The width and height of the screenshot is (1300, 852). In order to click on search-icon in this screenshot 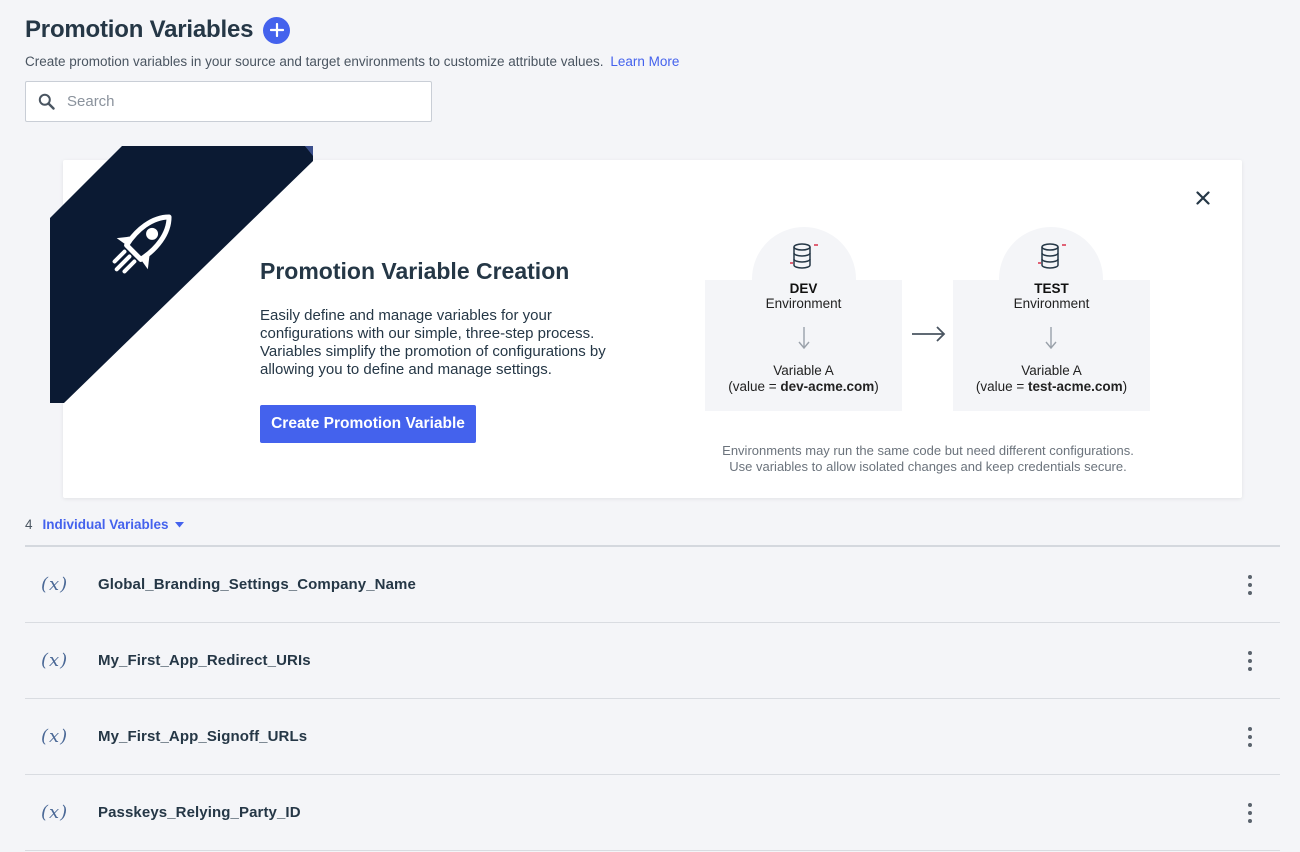, I will do `click(46, 101)`.